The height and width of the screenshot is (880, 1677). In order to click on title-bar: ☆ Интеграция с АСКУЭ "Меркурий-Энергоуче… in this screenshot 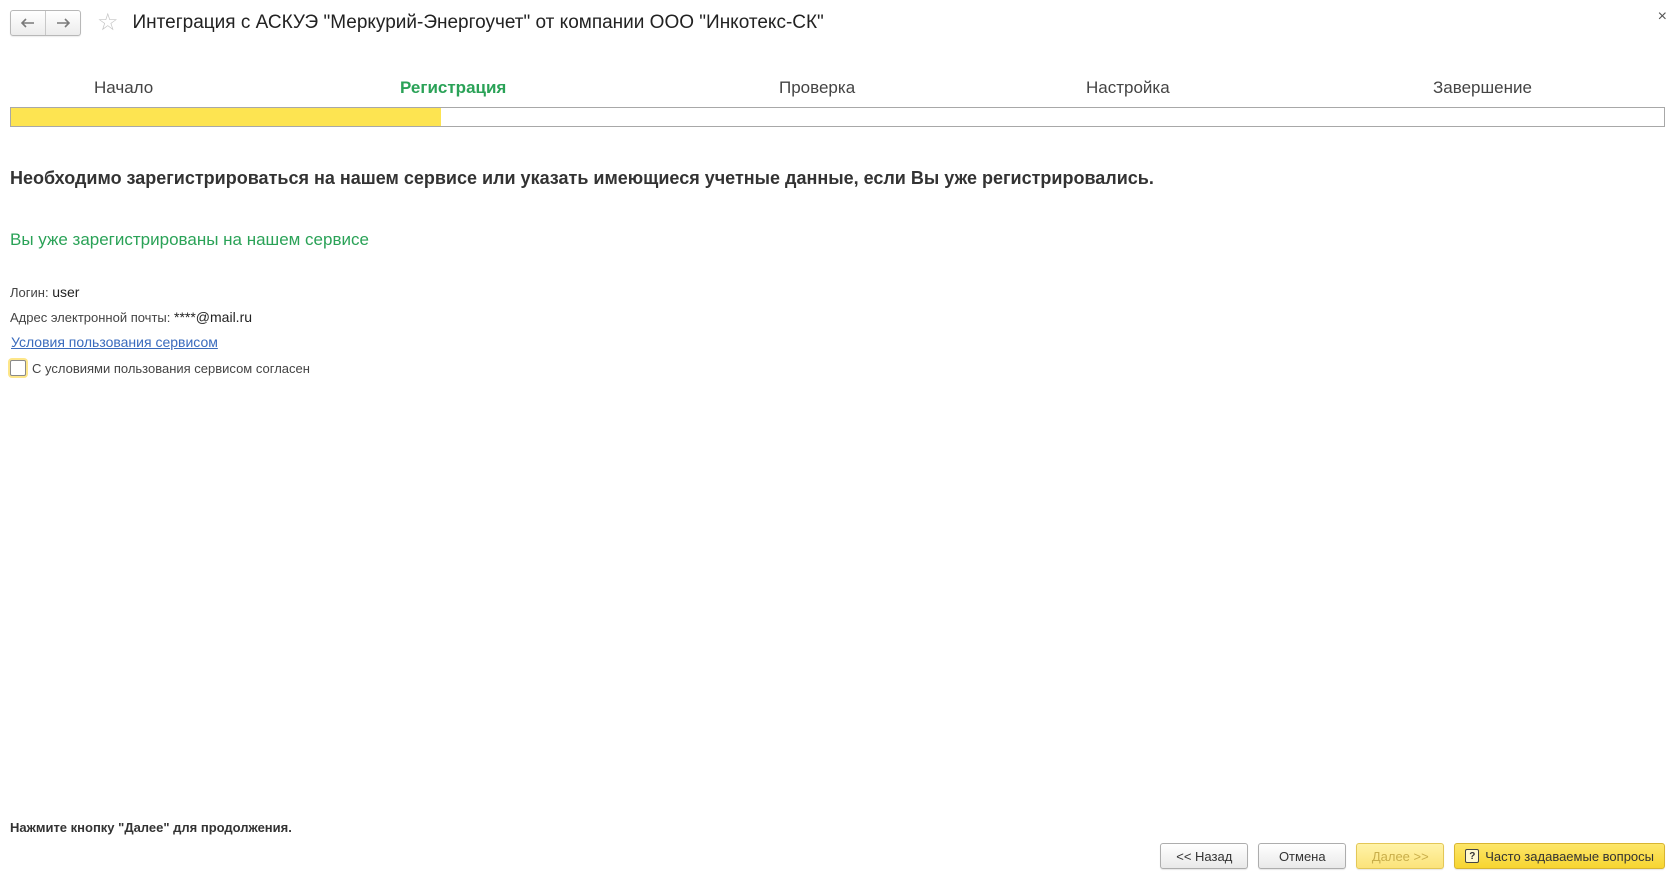, I will do `click(417, 23)`.